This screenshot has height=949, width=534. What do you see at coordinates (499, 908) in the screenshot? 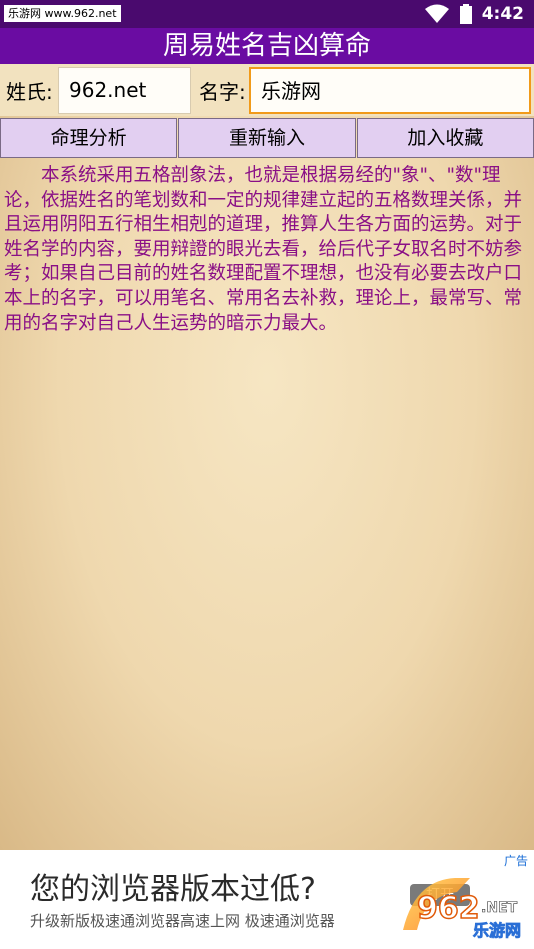
I see `svg-text: .NET` at bounding box center [499, 908].